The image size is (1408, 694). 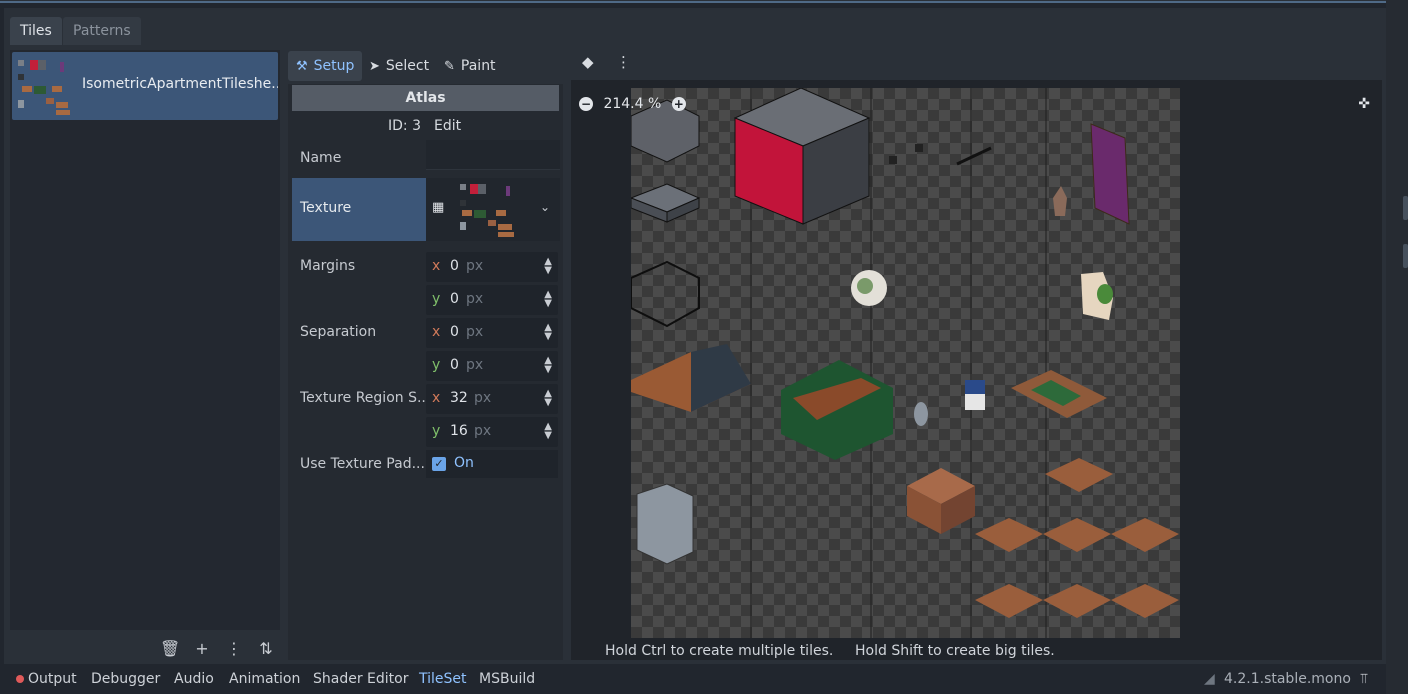 What do you see at coordinates (454, 299) in the screenshot?
I see `margins-y-value: 0` at bounding box center [454, 299].